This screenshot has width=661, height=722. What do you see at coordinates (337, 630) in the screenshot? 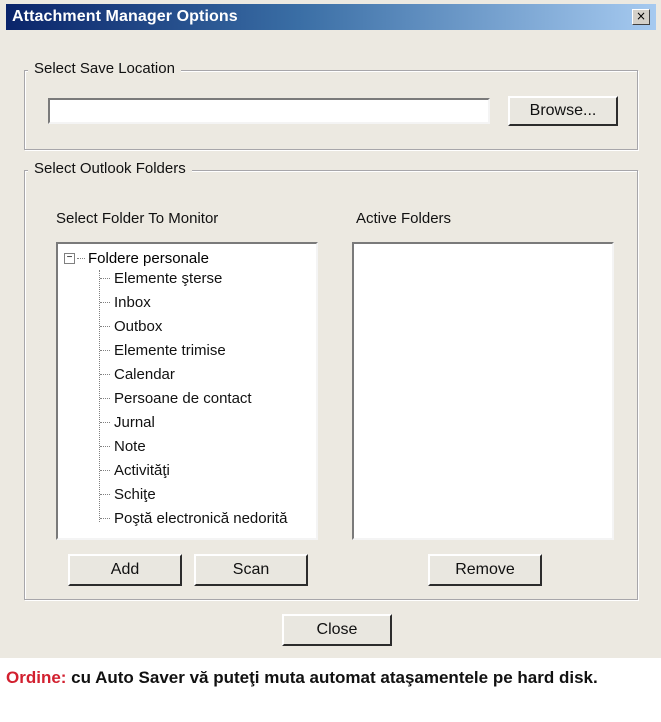
I see `close-button: Close` at bounding box center [337, 630].